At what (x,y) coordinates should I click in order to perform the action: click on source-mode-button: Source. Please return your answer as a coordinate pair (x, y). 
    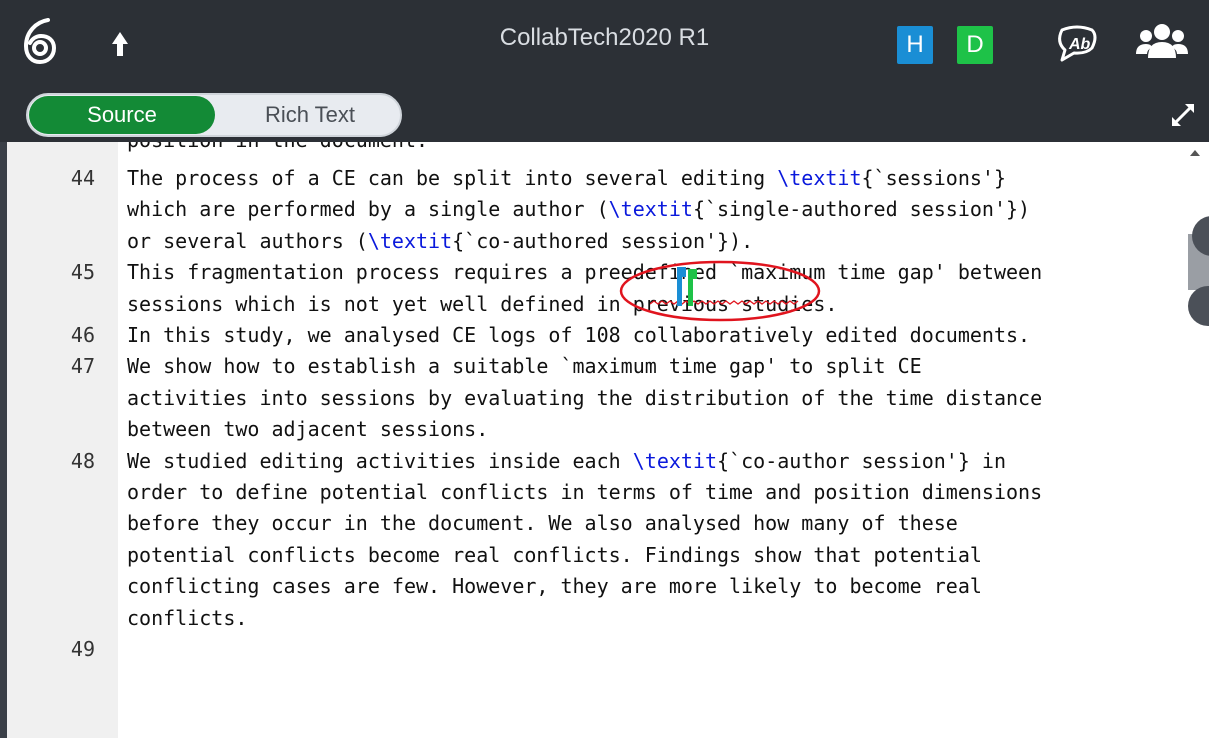
    Looking at the image, I should click on (122, 115).